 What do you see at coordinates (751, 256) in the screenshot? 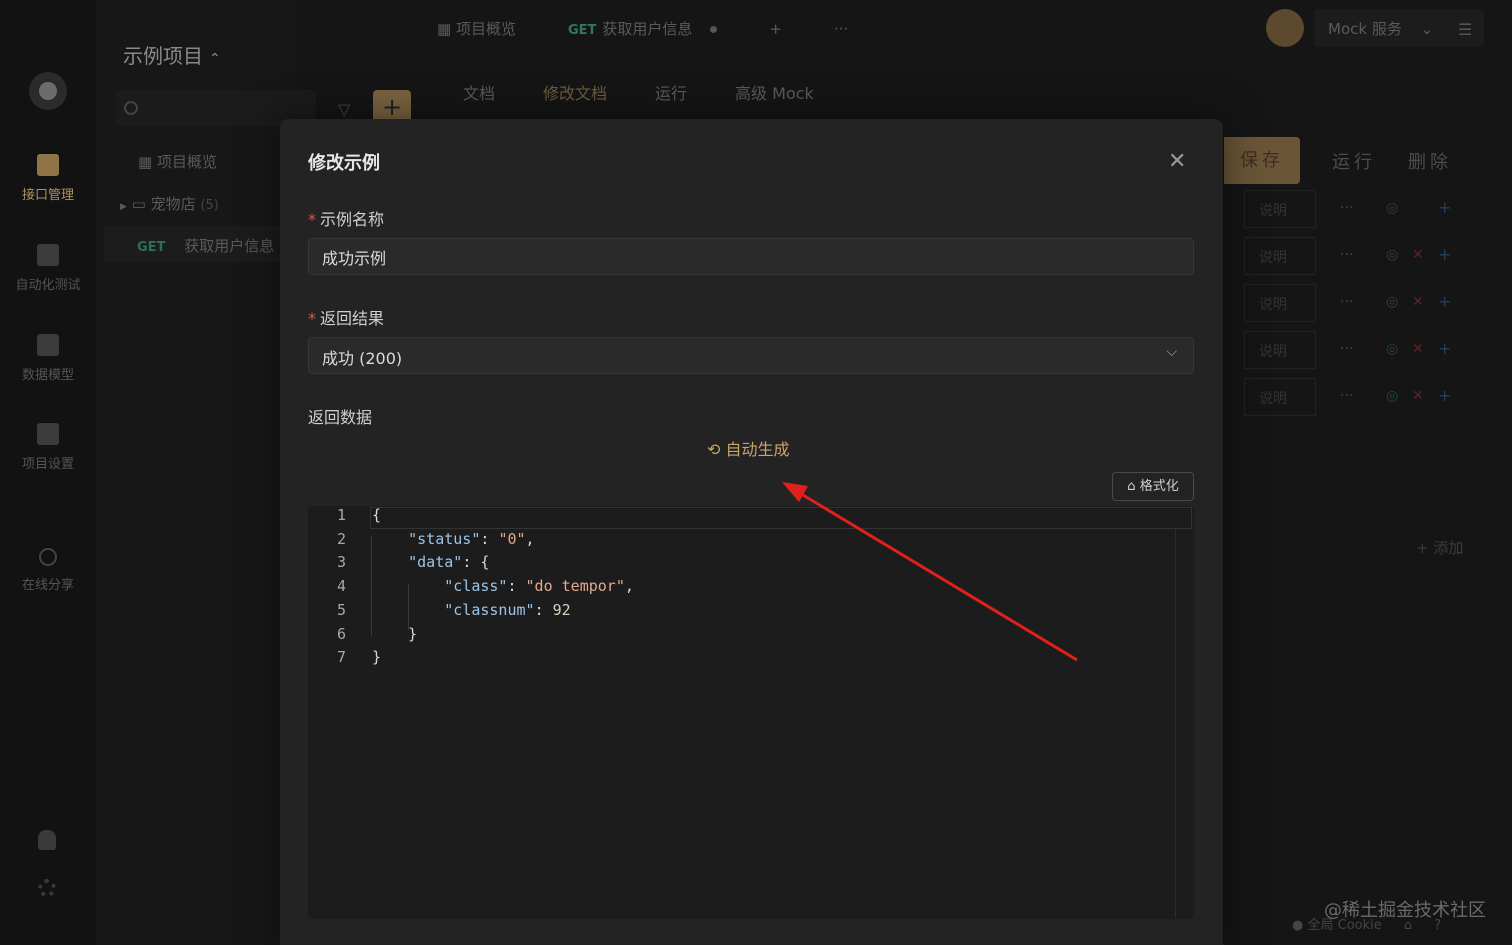
I see `example-name-input` at bounding box center [751, 256].